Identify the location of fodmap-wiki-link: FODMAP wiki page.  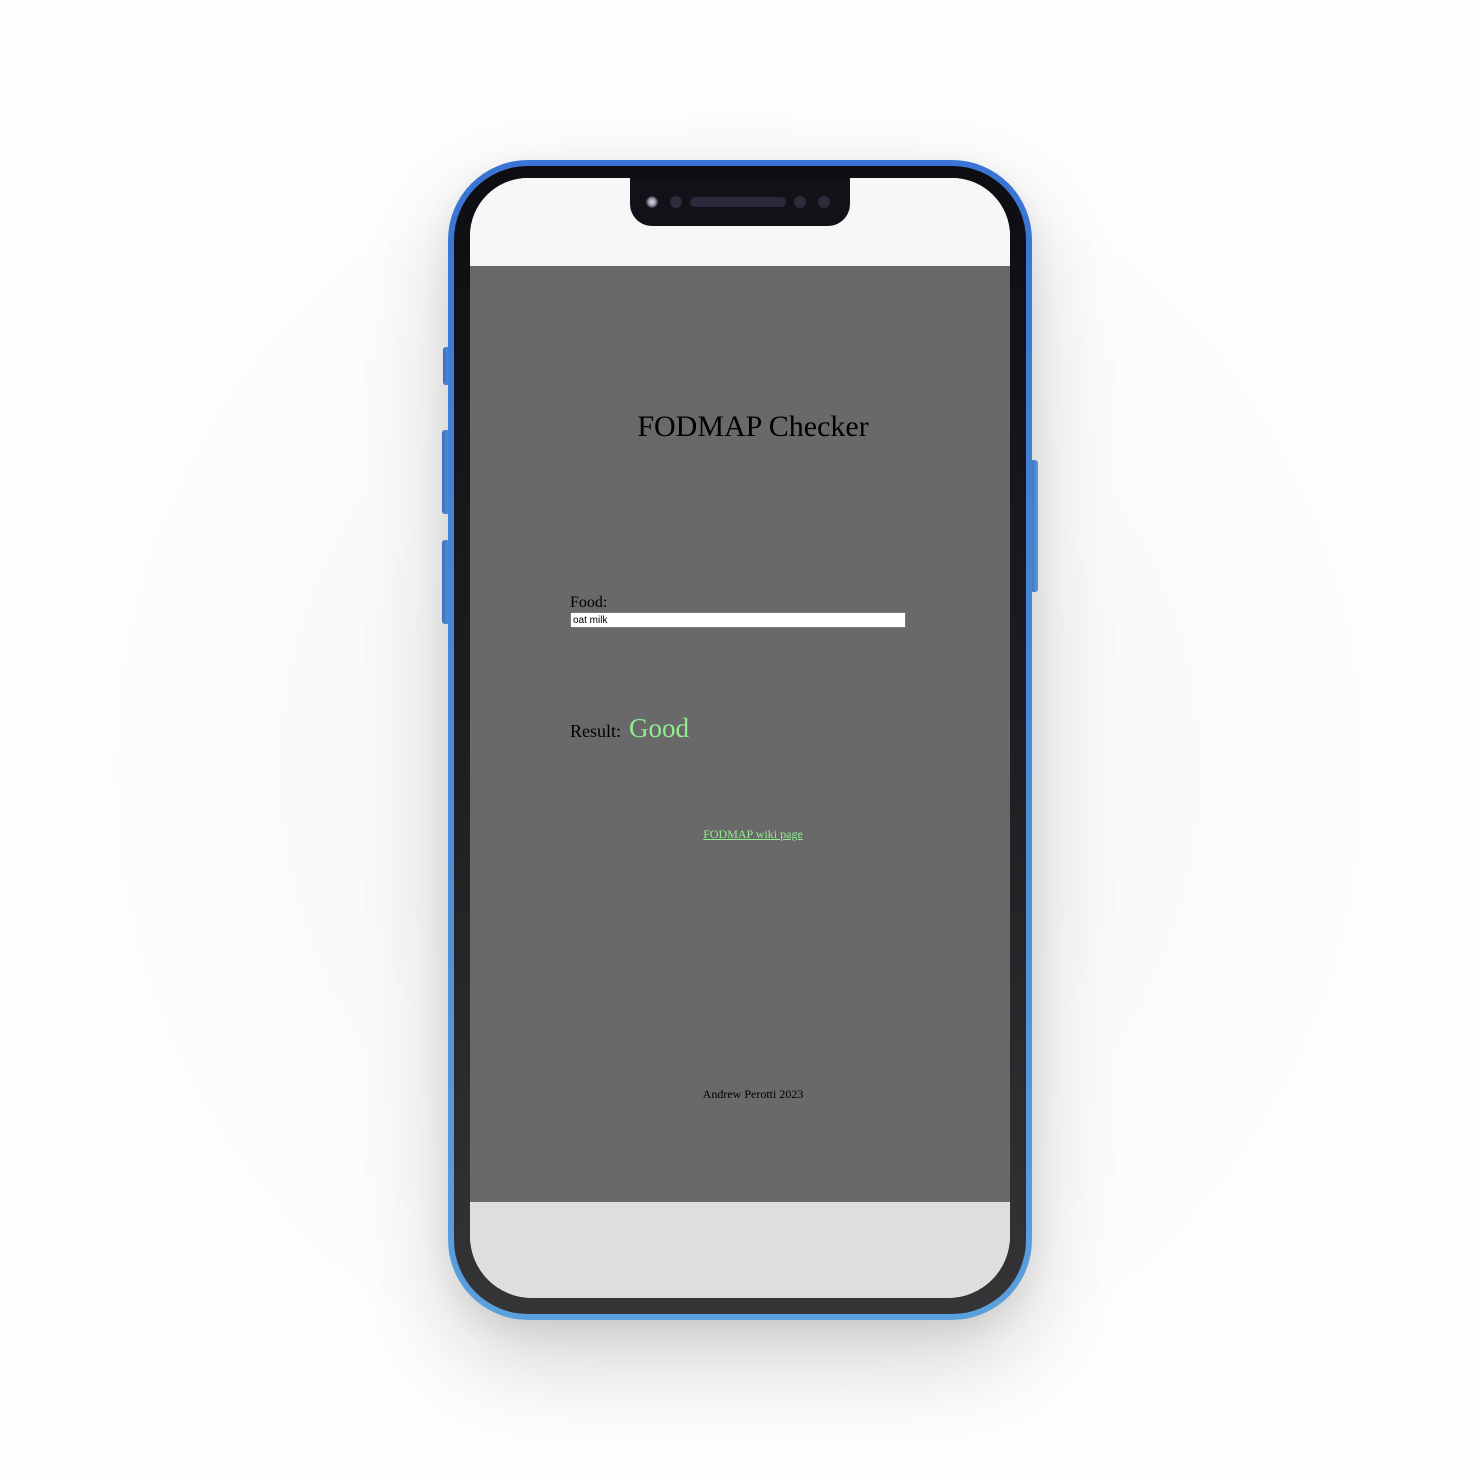
(740, 834).